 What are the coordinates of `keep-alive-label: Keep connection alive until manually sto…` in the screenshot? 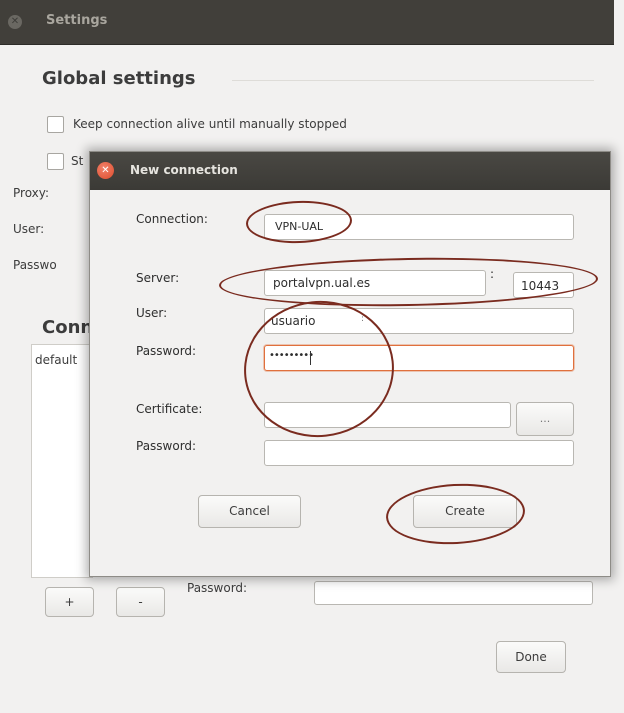 It's located at (210, 124).